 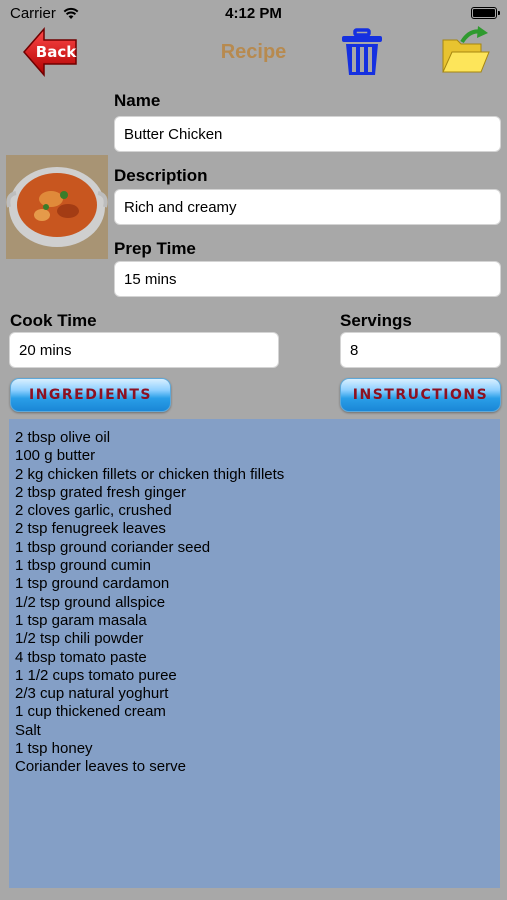 I want to click on servings-label: Servings, so click(x=376, y=320).